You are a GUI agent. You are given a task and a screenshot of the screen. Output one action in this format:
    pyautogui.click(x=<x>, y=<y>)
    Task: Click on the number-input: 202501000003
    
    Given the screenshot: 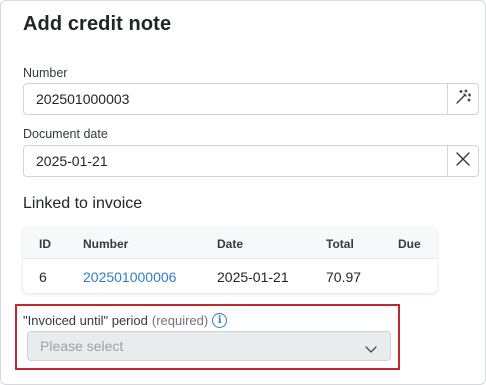 What is the action you would take?
    pyautogui.click(x=235, y=99)
    